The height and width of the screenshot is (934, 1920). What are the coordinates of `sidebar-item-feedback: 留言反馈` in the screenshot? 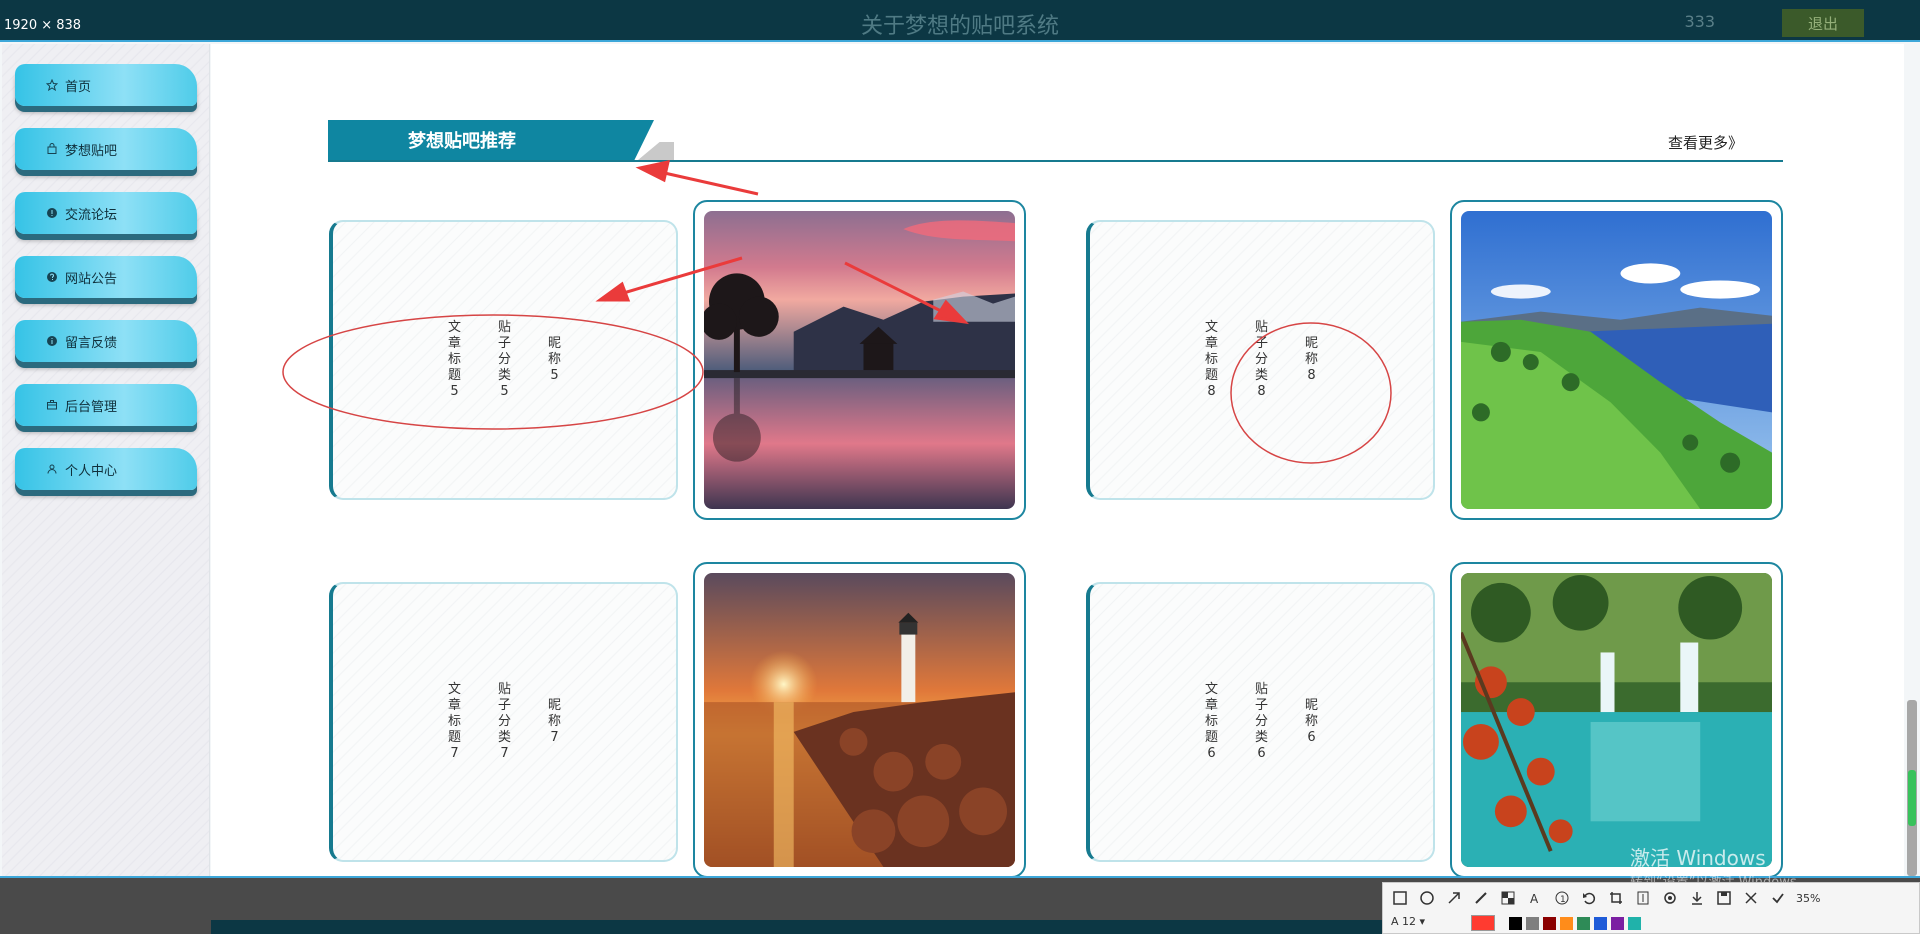 It's located at (106, 341).